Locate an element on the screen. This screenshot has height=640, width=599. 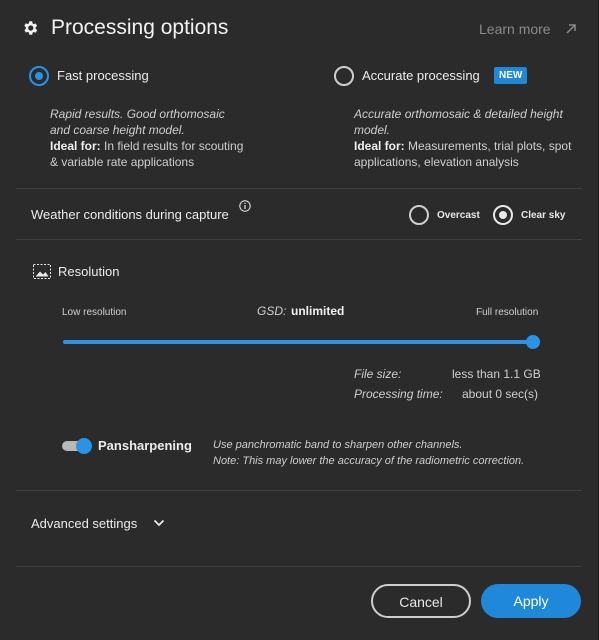
chevron-down-icon is located at coordinates (159, 523).